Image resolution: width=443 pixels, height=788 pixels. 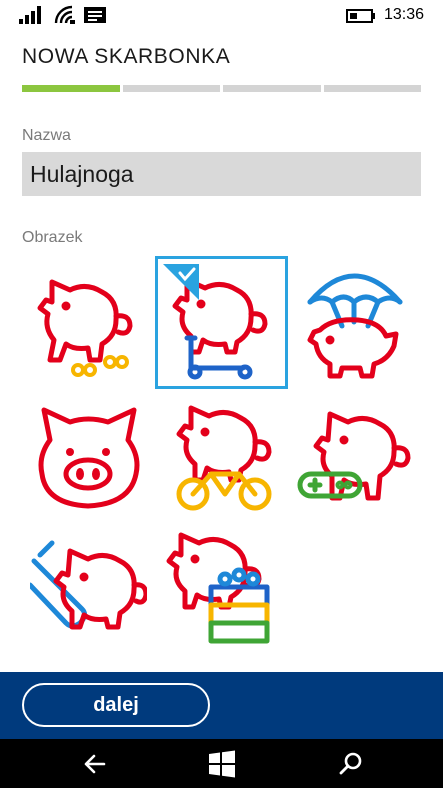 I want to click on page-title: NOWA SKARBONKA, so click(x=126, y=56).